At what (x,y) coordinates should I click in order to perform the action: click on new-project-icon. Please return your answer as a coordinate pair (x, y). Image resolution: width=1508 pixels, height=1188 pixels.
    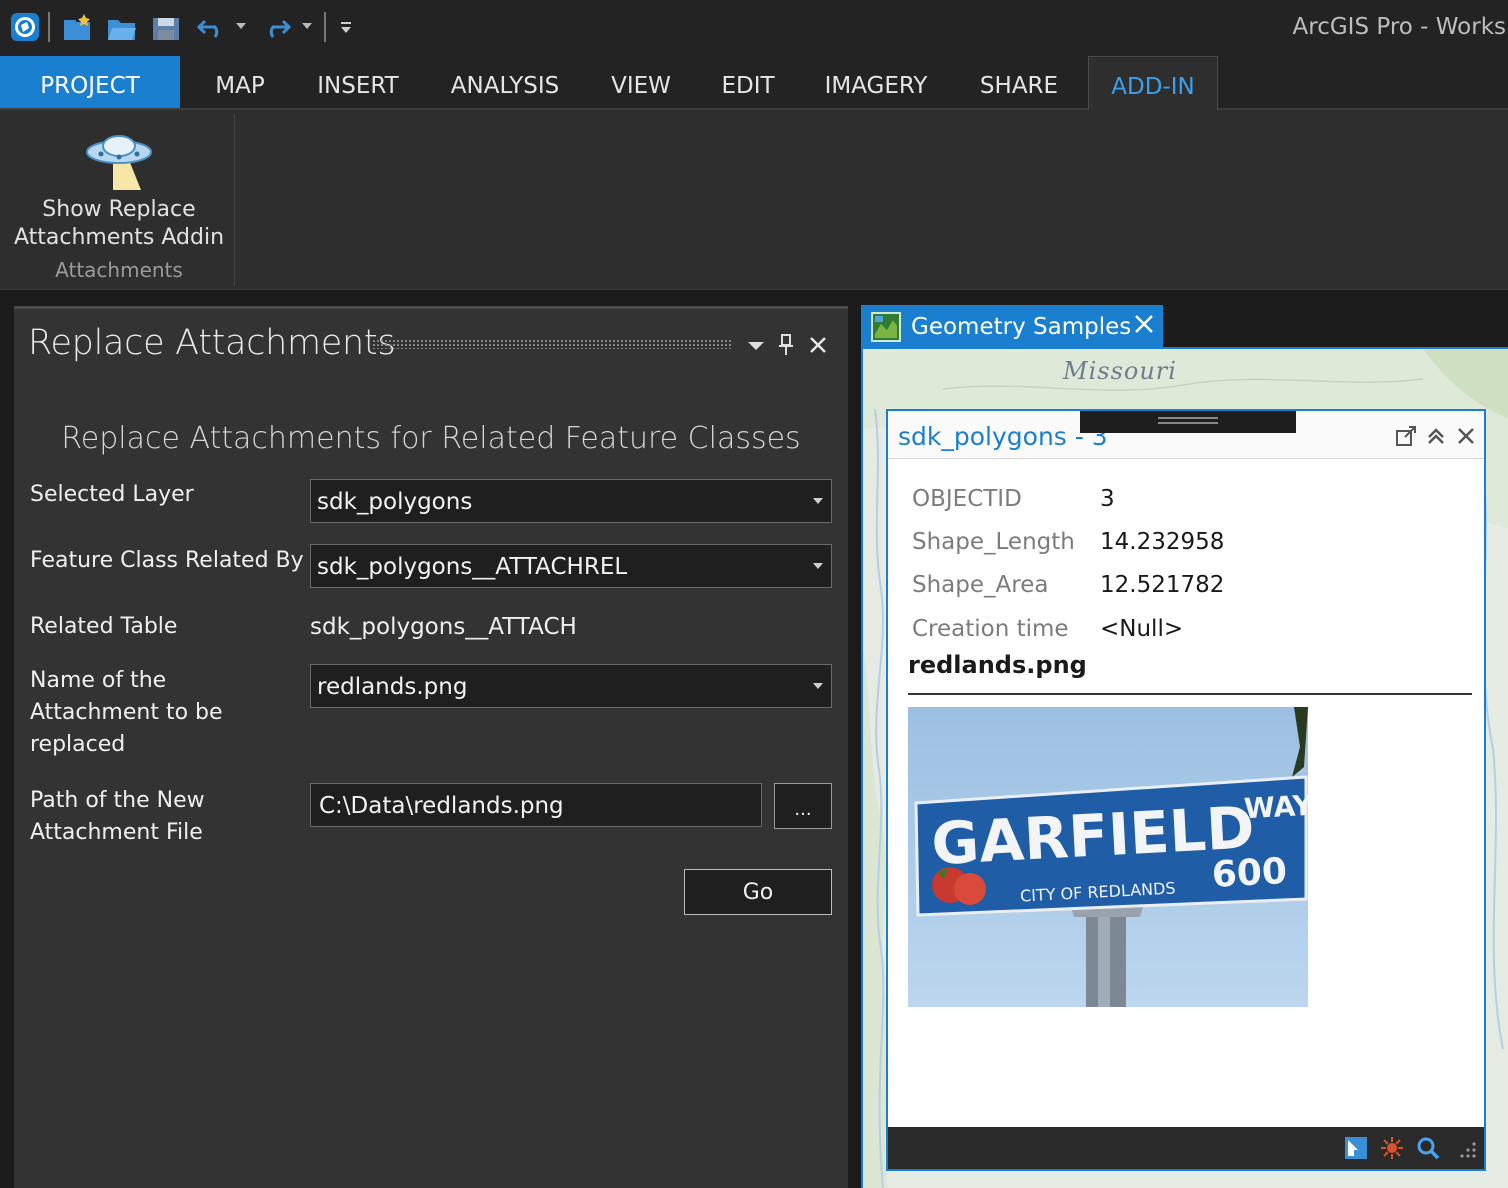
    Looking at the image, I should click on (78, 27).